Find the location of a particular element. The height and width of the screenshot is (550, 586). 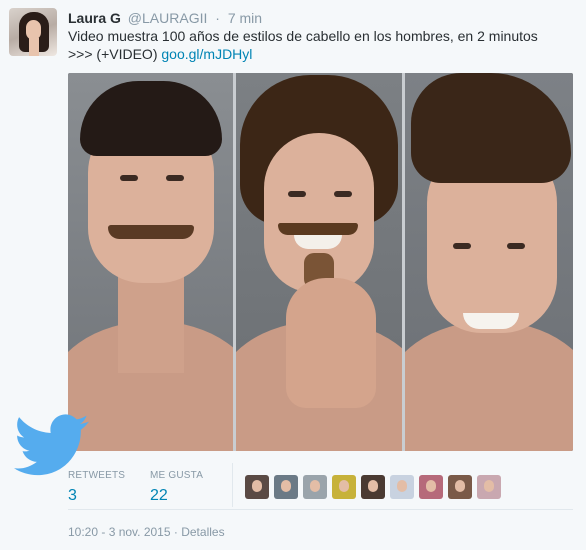

tweet-header: Laura G @LAURAGII · 7 min is located at coordinates (165, 18).